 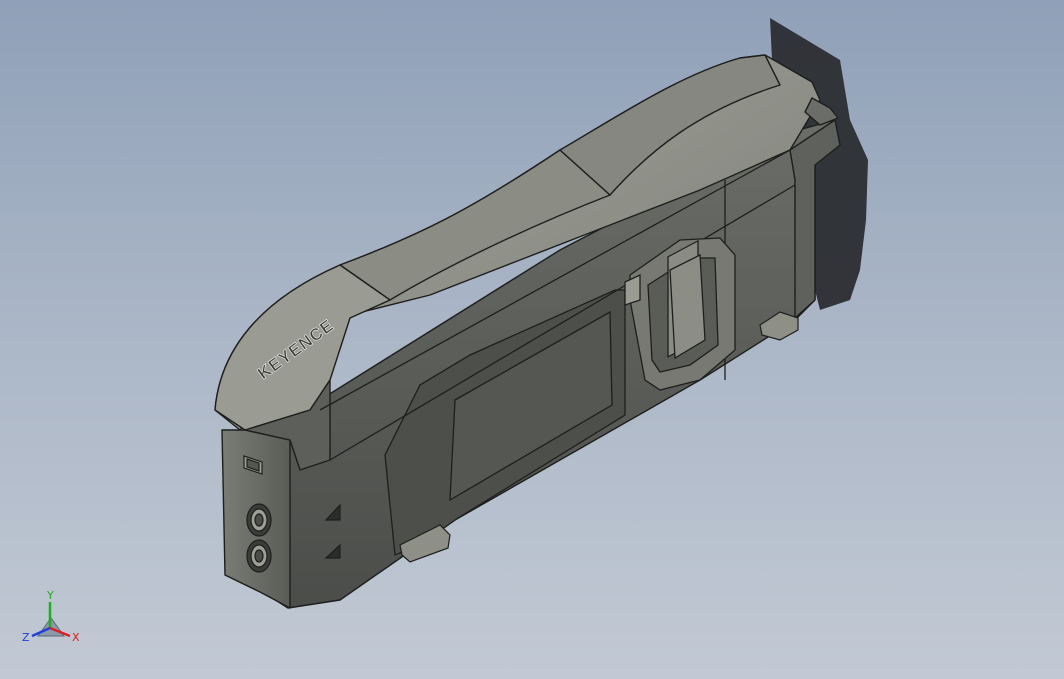 I want to click on z-axis-label: Z, so click(x=26, y=637).